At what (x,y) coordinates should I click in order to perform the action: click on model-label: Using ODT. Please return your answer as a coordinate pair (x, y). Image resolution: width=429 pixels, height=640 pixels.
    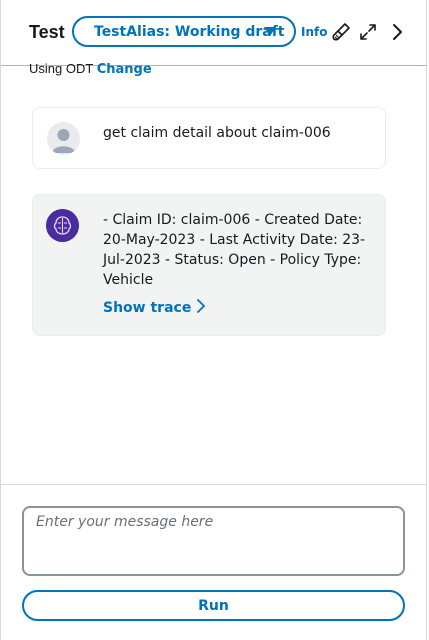
    Looking at the image, I should click on (61, 68).